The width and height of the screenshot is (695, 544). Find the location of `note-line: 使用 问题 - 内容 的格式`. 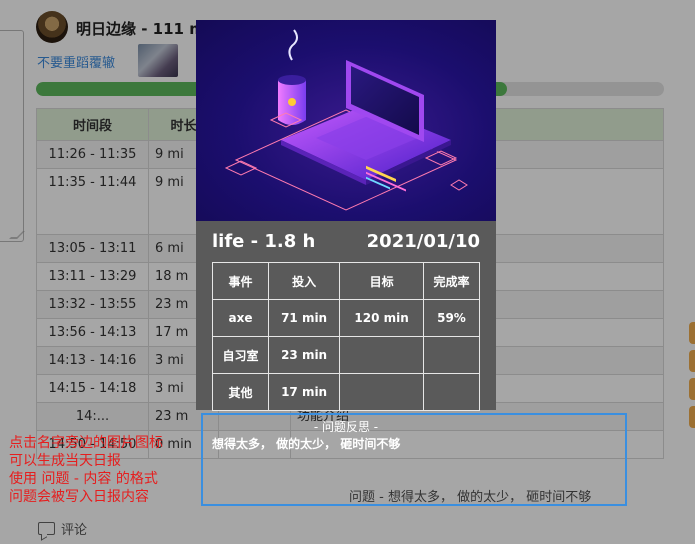

note-line: 使用 问题 - 内容 的格式 is located at coordinates (83, 479).